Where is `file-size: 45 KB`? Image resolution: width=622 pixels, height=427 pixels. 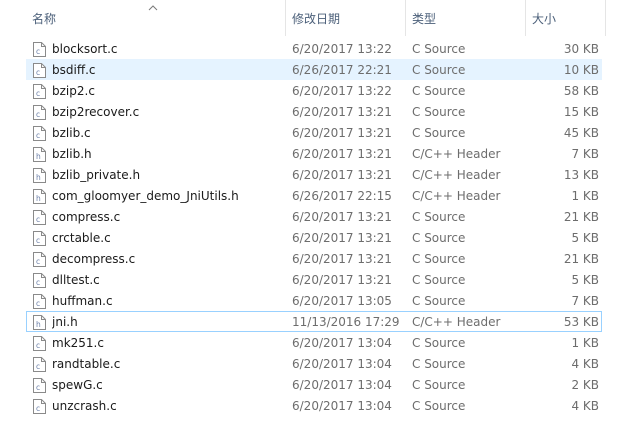
file-size: 45 KB is located at coordinates (581, 133).